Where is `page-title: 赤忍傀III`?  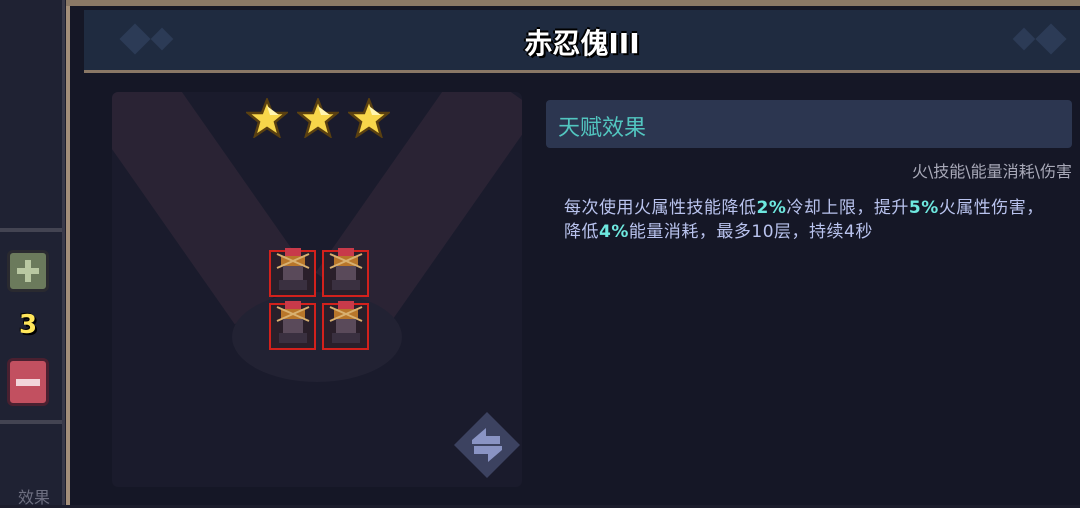 page-title: 赤忍傀III is located at coordinates (582, 43).